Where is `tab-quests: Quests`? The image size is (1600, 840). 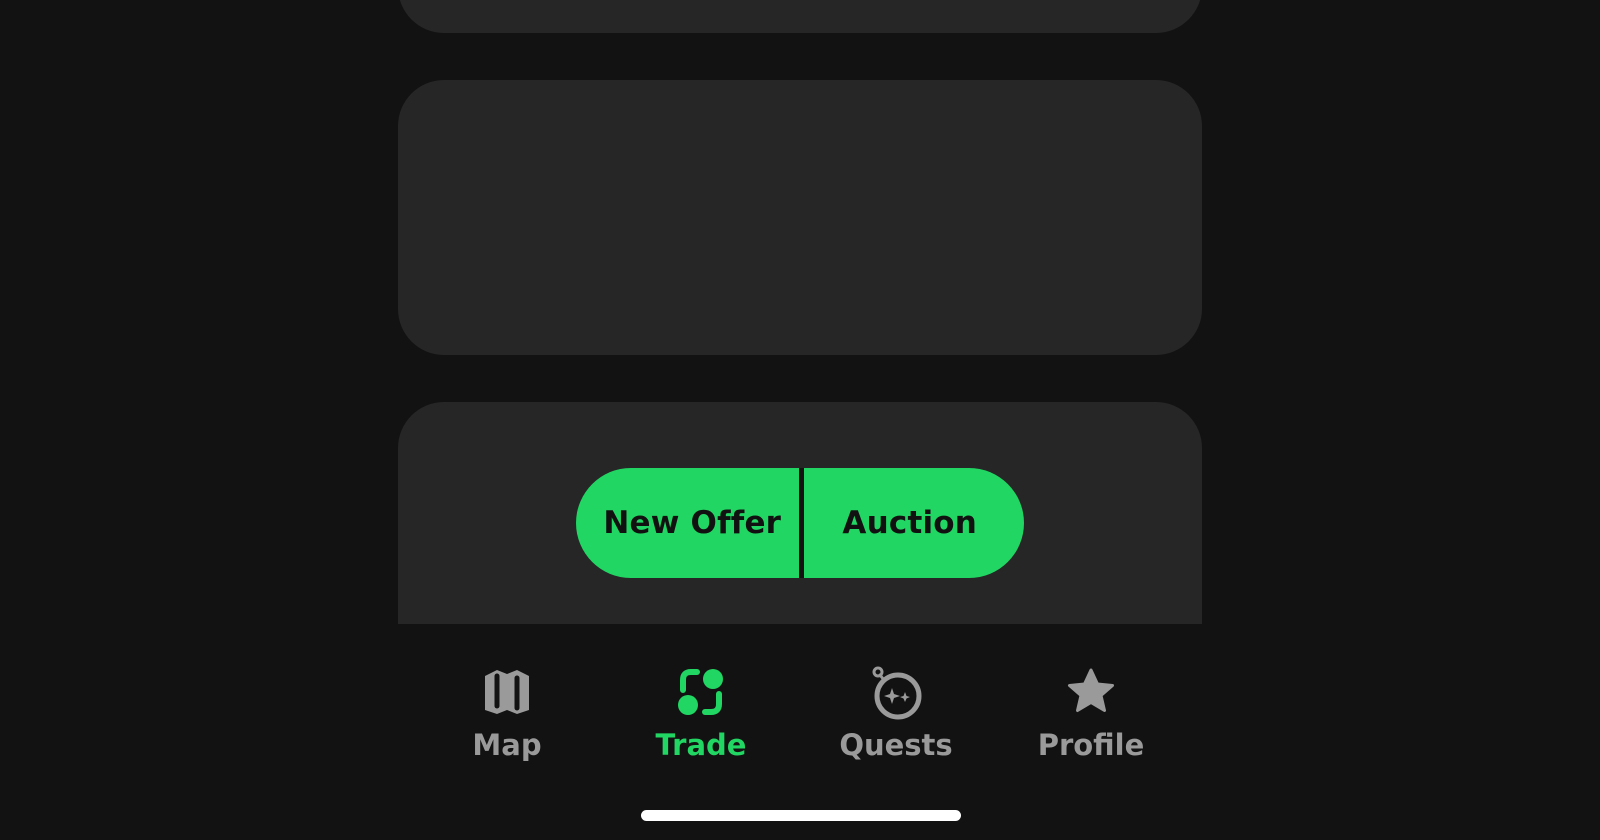 tab-quests: Quests is located at coordinates (896, 713).